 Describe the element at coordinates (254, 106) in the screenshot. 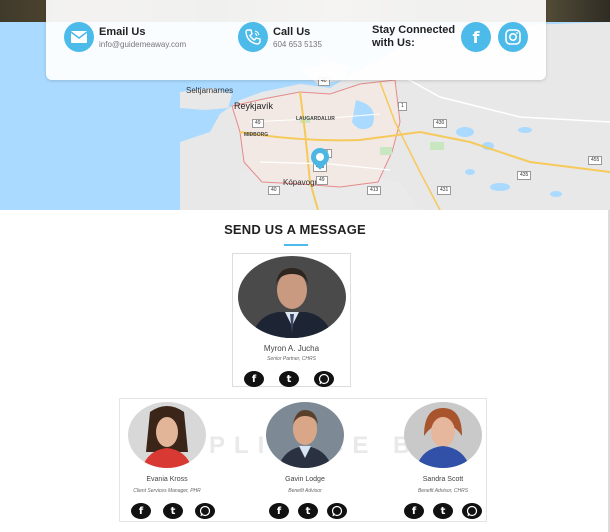

I see `map-label-reykjavik: Reykjavík` at that location.